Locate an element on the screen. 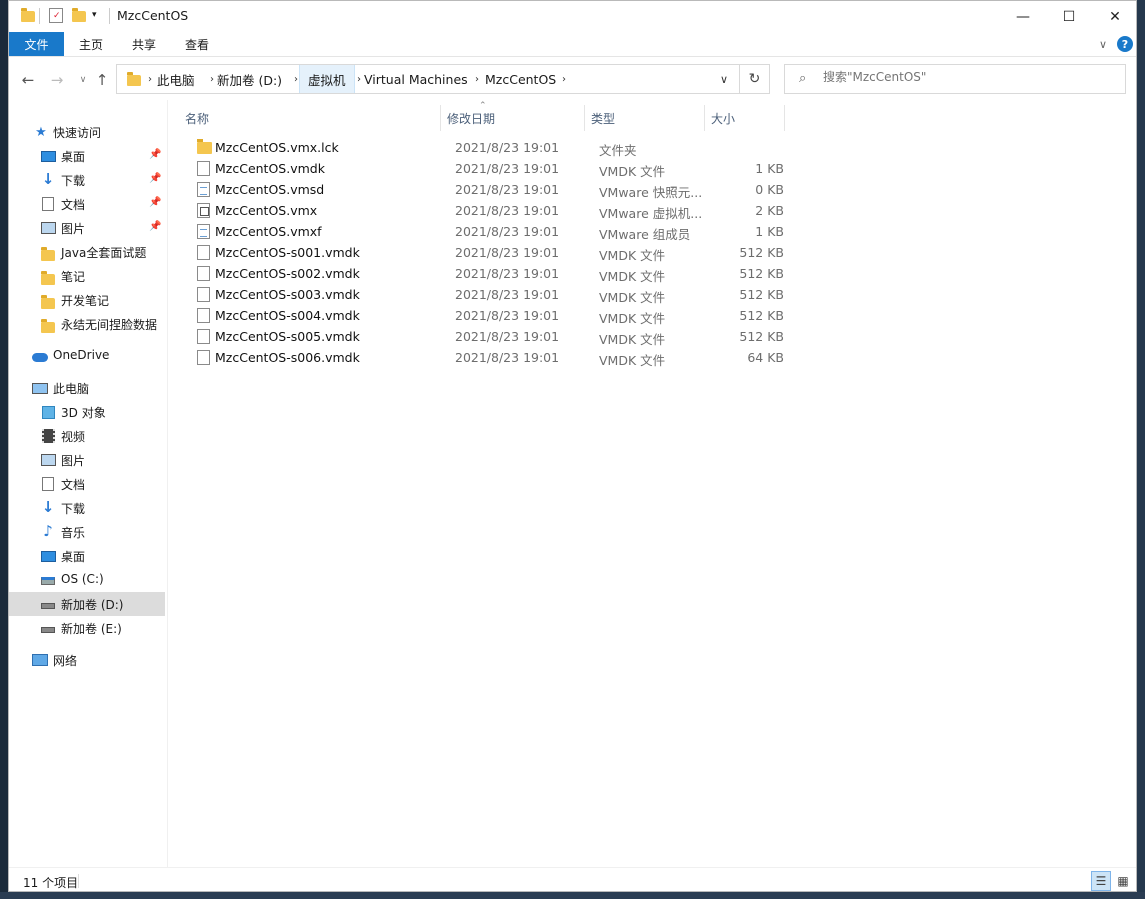 Image resolution: width=1145 pixels, height=899 pixels. nav-drive-e: 新加卷 (E:) is located at coordinates (87, 628).